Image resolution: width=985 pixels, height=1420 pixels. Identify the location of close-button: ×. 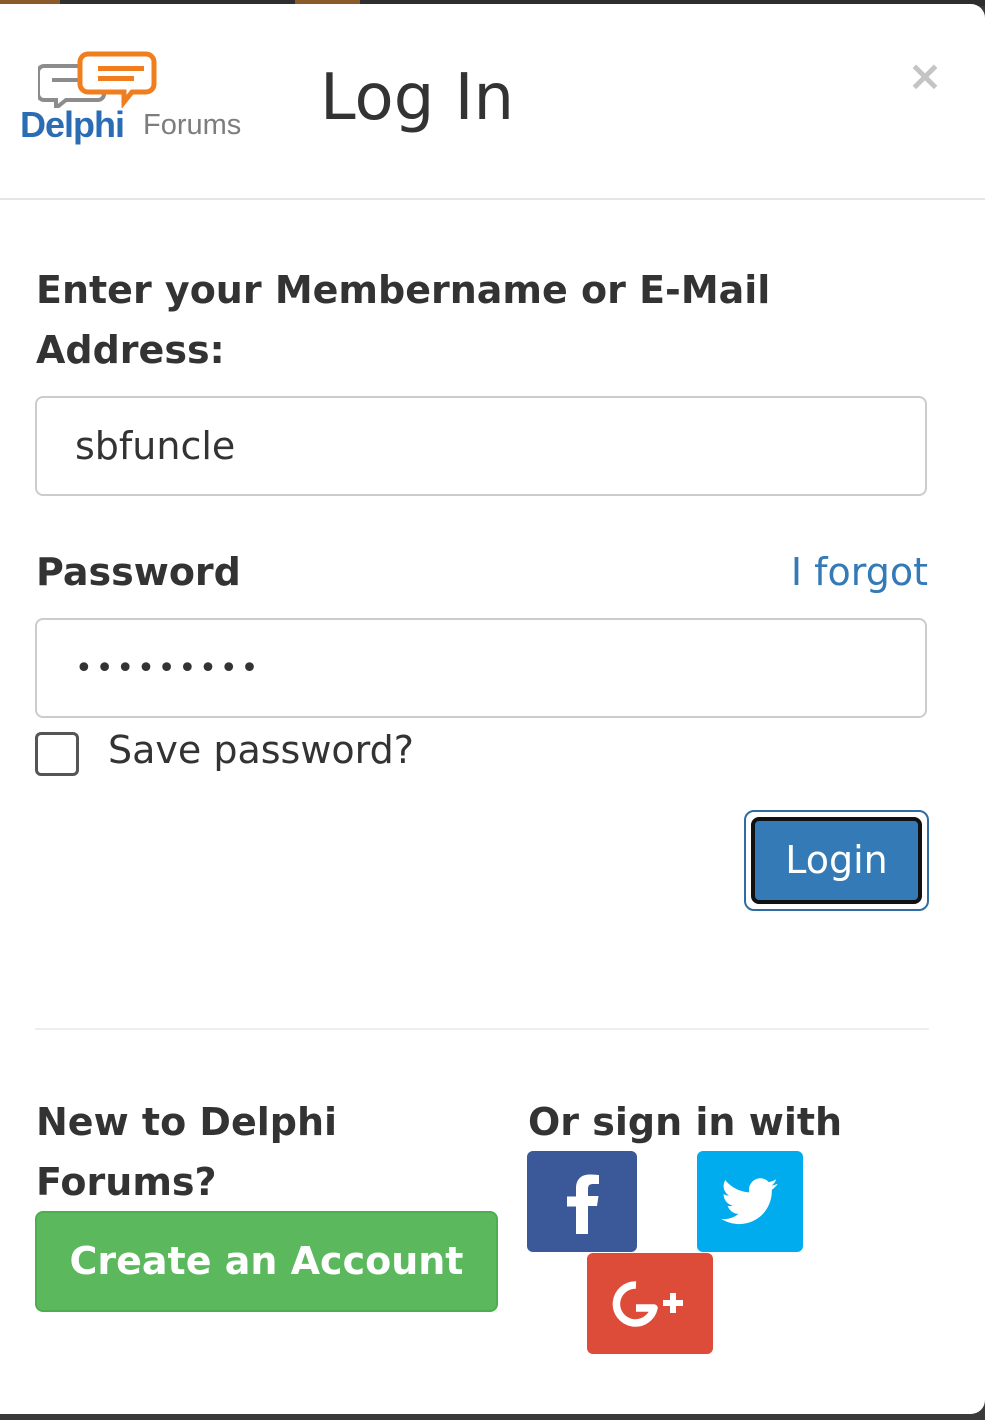
(925, 76).